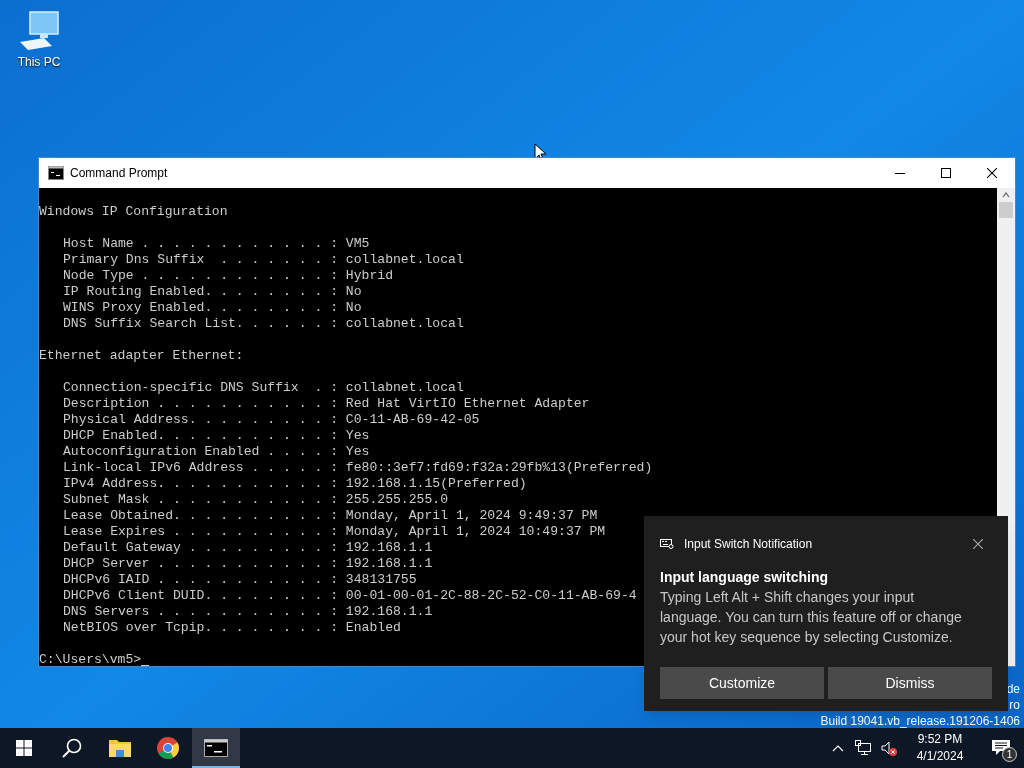  What do you see at coordinates (271, 420) in the screenshot?
I see `console-line: Physical Address. . . . . . . . . : C0-11-AB-69-42-05` at bounding box center [271, 420].